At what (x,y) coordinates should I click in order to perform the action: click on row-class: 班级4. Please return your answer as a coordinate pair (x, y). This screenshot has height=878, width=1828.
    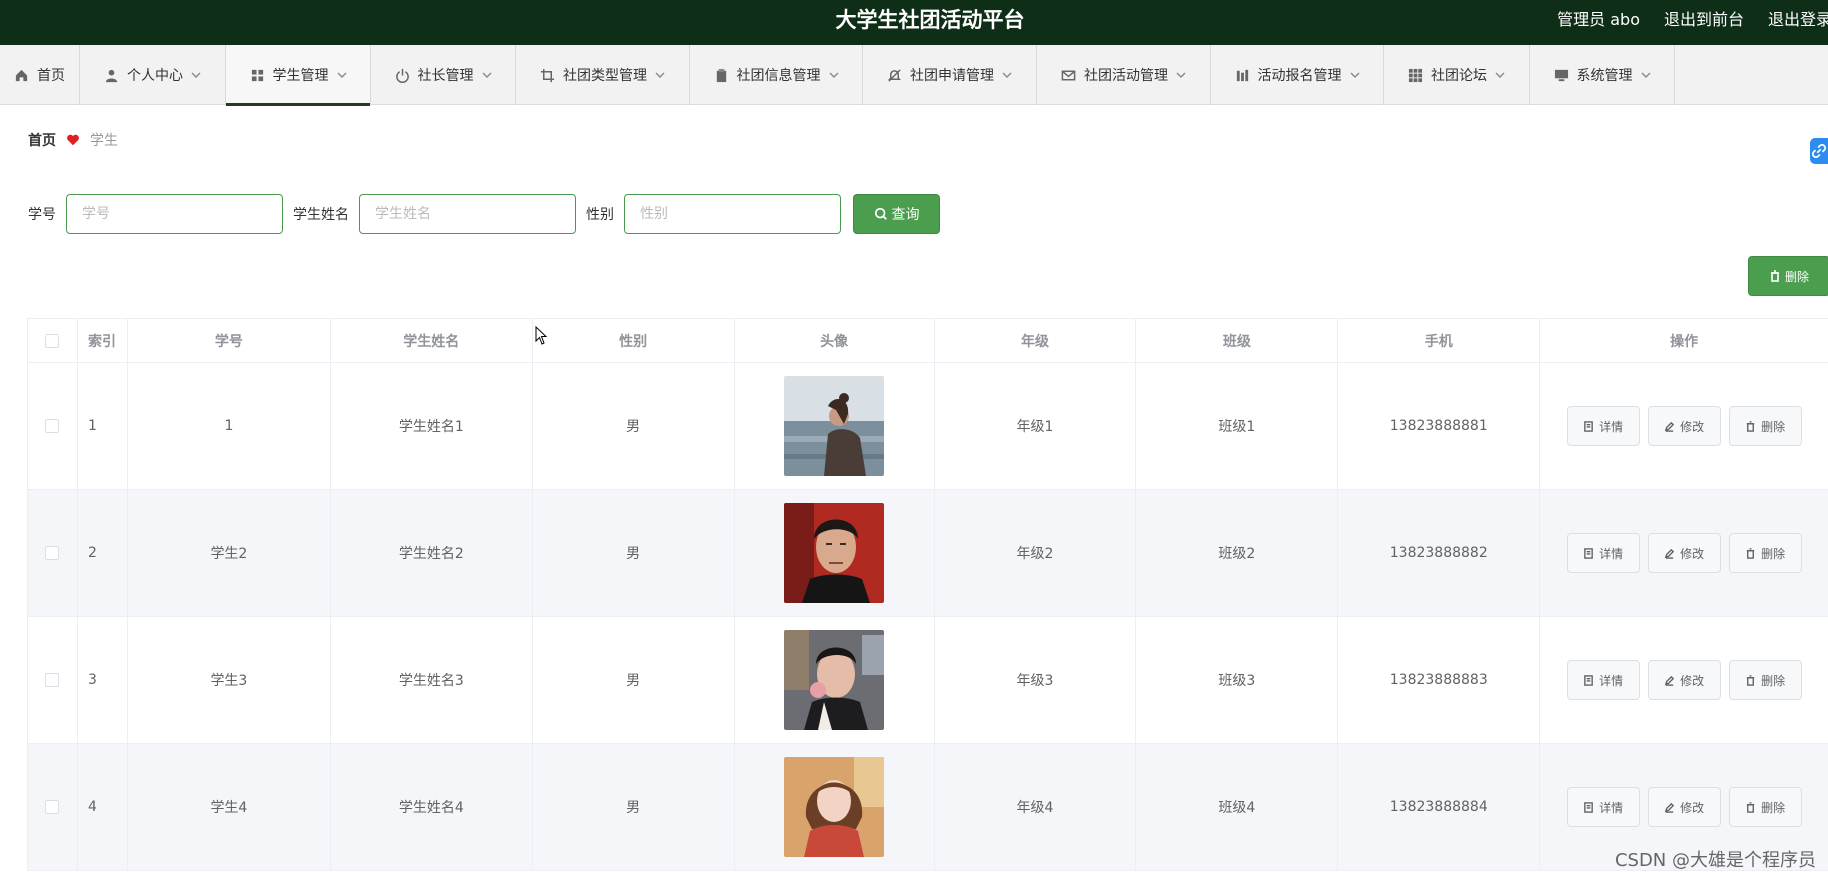
    Looking at the image, I should click on (1237, 807).